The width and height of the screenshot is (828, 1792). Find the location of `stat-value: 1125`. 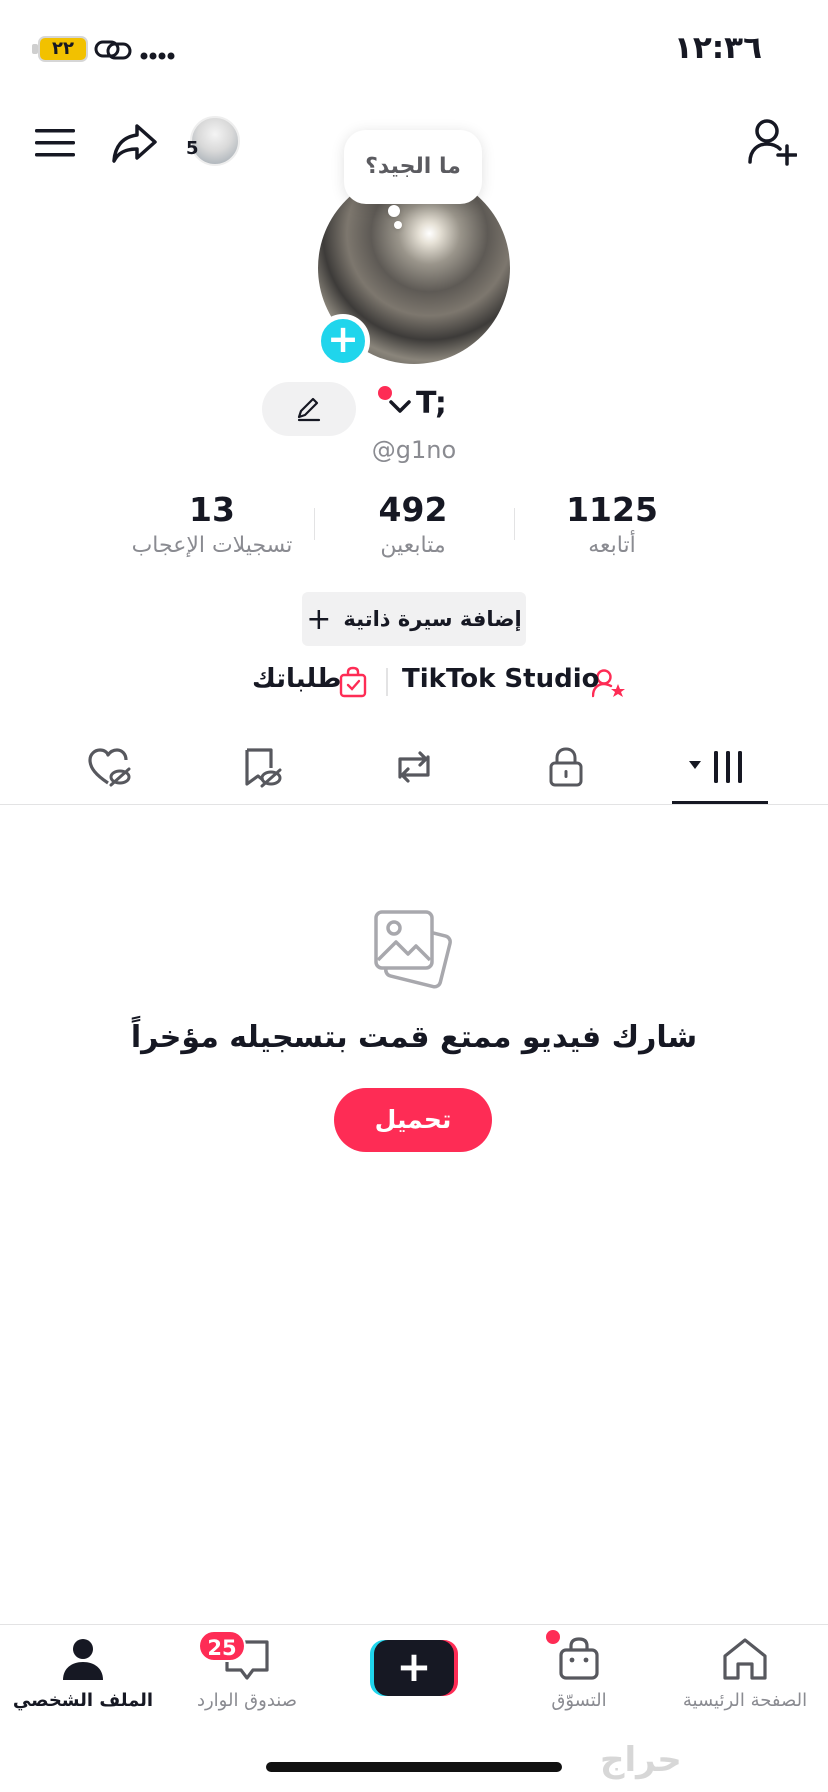

stat-value: 1125 is located at coordinates (612, 509).